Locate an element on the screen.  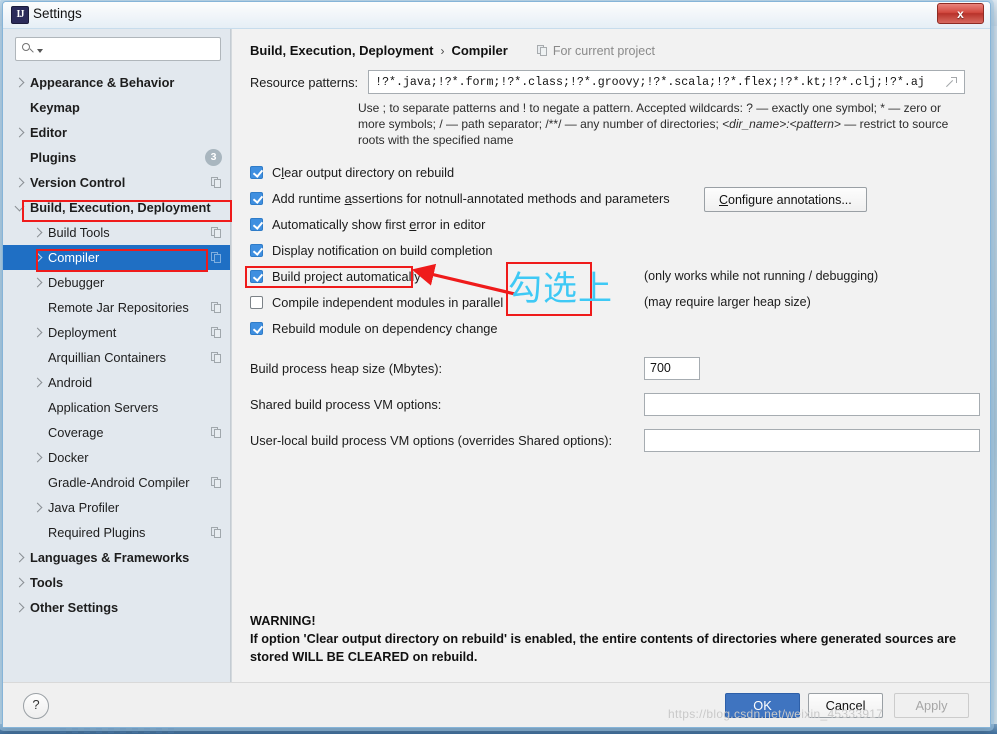
checkbox-build-project-automatically is located at coordinates (256, 276).